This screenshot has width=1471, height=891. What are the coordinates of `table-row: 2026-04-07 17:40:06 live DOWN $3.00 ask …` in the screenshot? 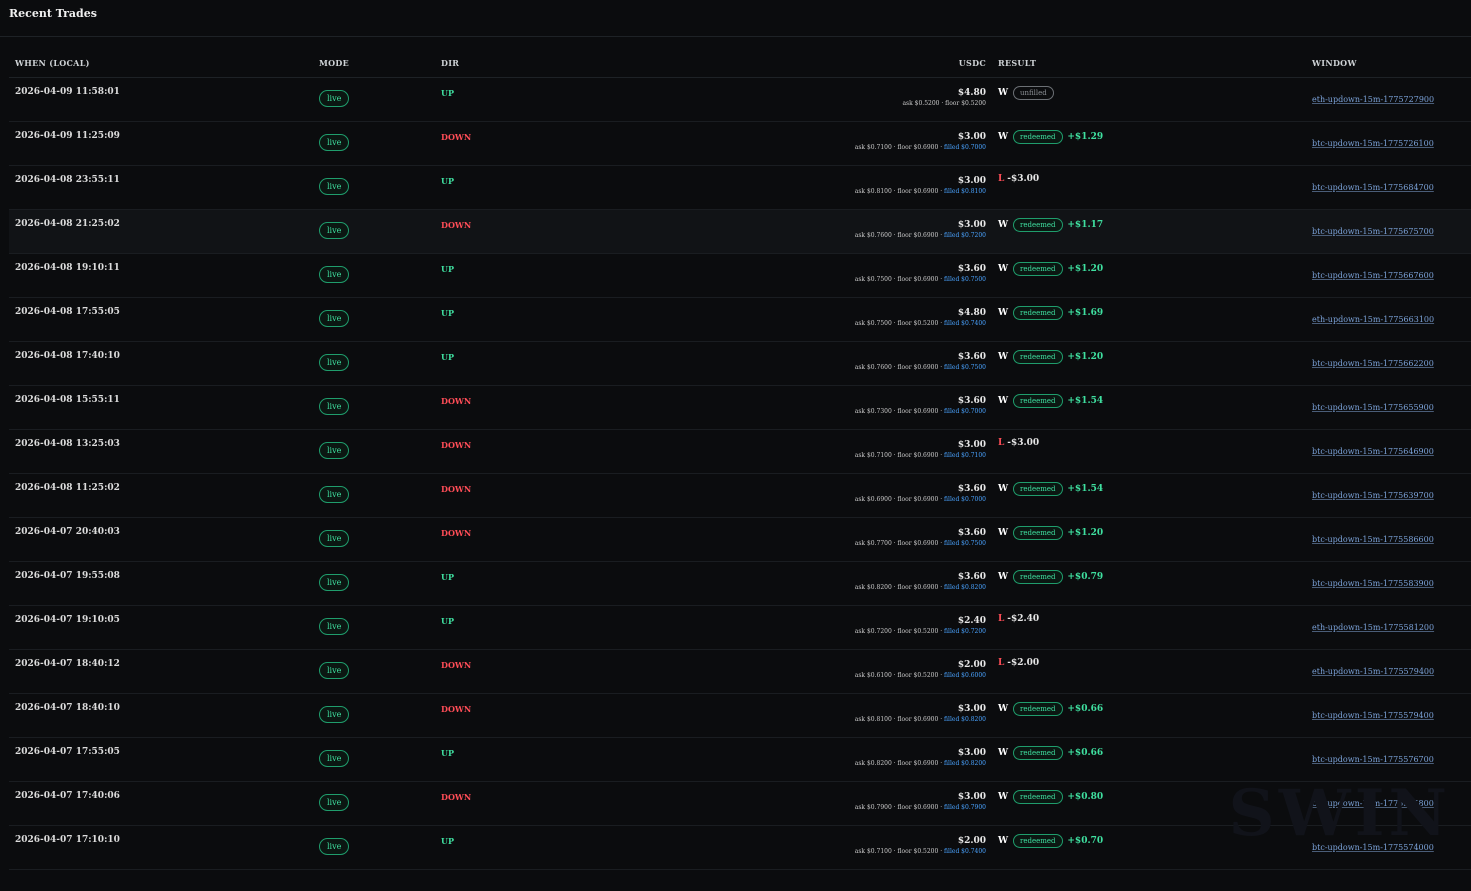 It's located at (740, 803).